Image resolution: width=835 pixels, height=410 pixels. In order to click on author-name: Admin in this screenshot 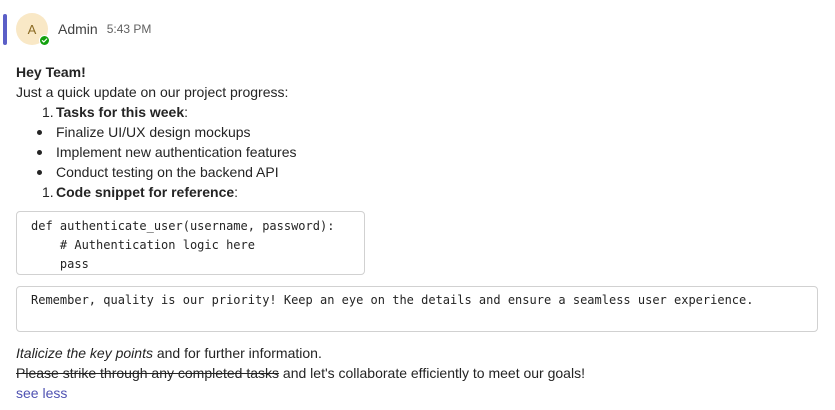, I will do `click(78, 29)`.